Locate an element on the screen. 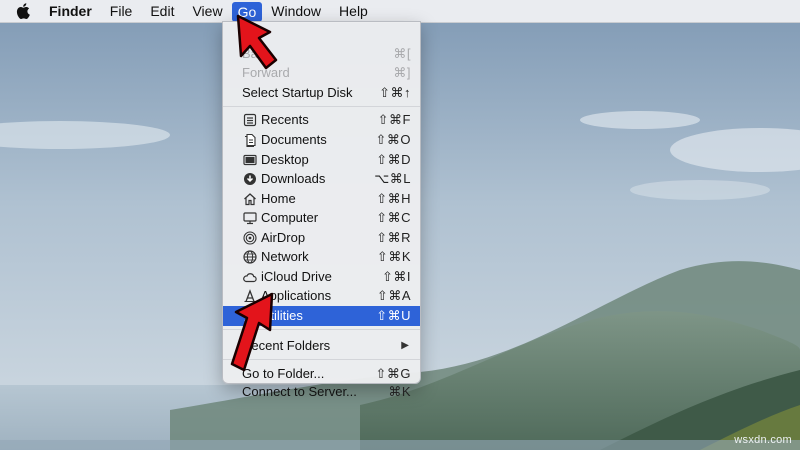  menu-item-shortcut: ⇧⌘I is located at coordinates (396, 276).